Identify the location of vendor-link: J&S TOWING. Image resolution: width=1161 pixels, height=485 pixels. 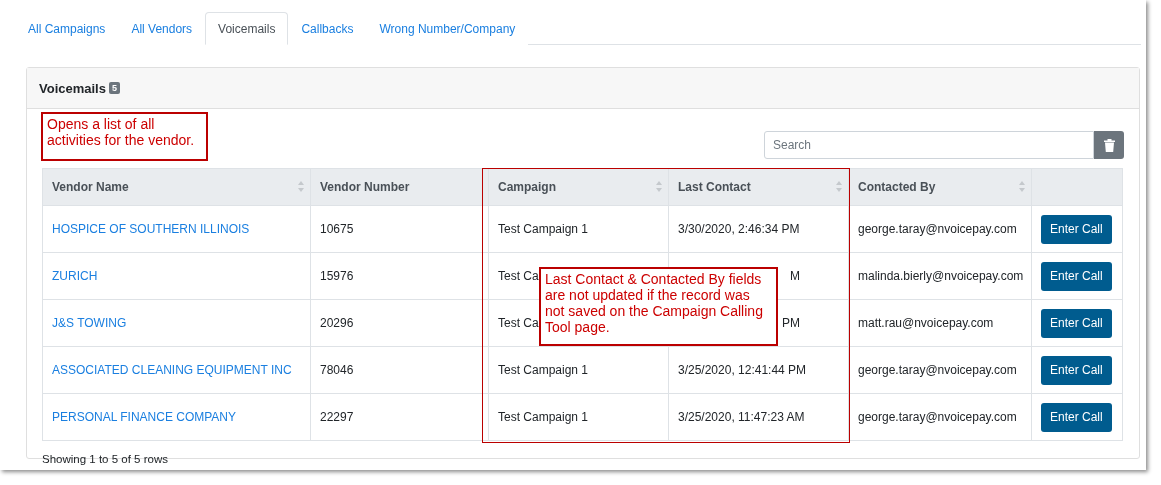
(89, 323).